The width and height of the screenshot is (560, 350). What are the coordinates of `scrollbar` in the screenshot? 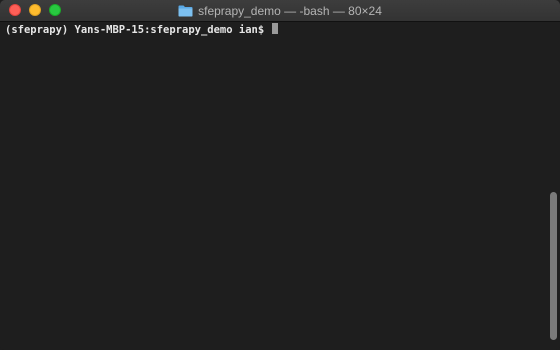 It's located at (554, 186).